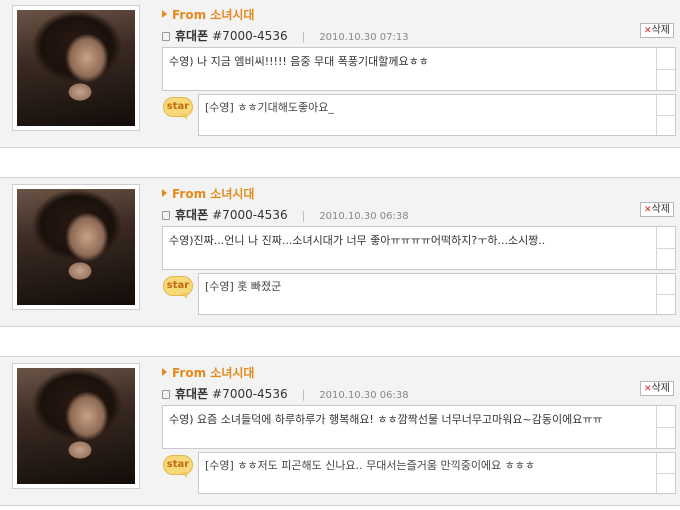 The height and width of the screenshot is (510, 680). What do you see at coordinates (437, 294) in the screenshot?
I see `reply-box: [수영] 홋 빠졌군` at bounding box center [437, 294].